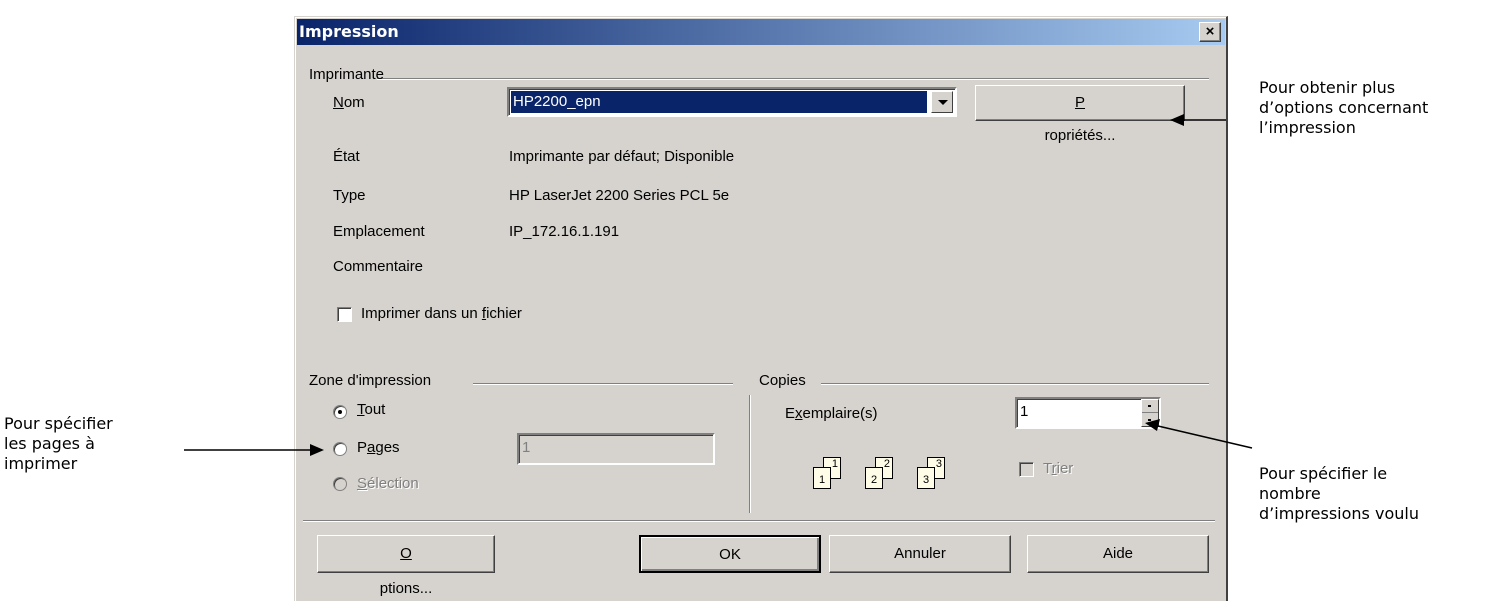  What do you see at coordinates (1199, 434) in the screenshot?
I see `arrow-to-copies` at bounding box center [1199, 434].